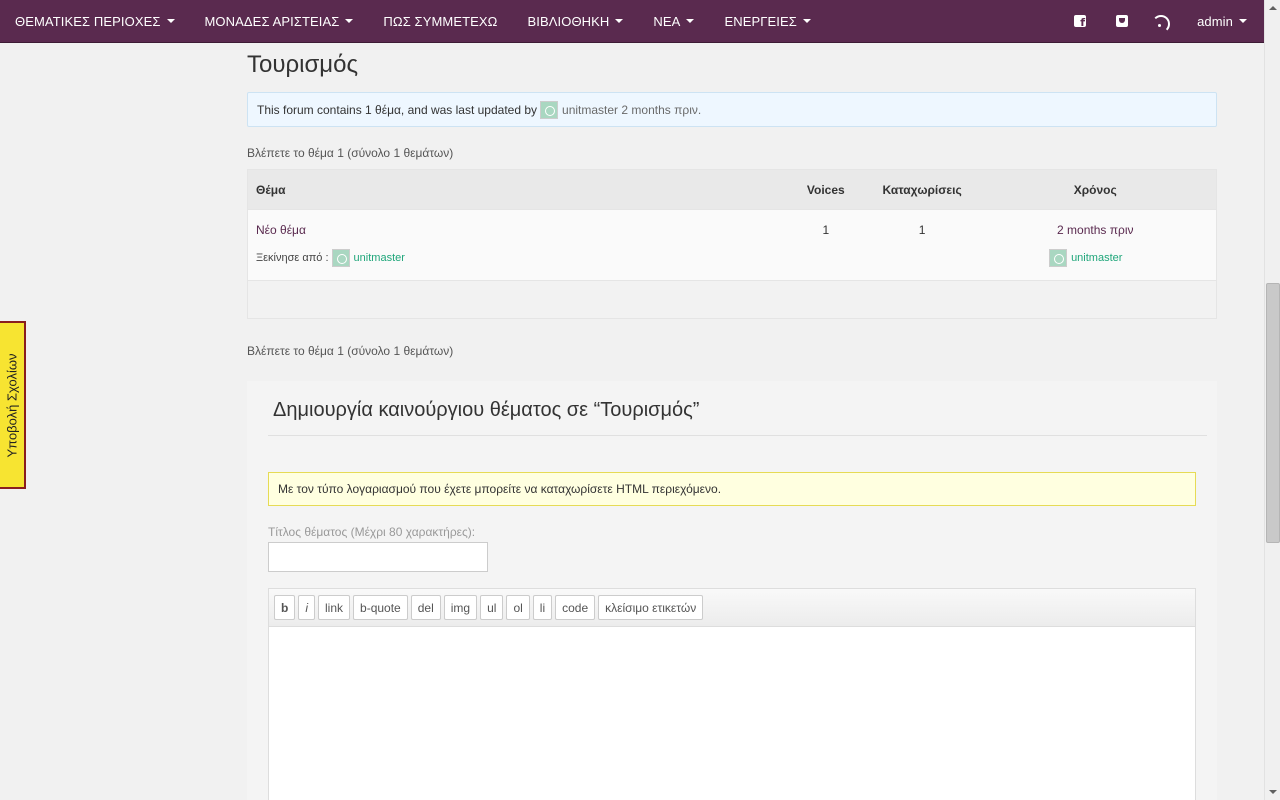 The width and height of the screenshot is (1280, 800). Describe the element at coordinates (732, 299) in the screenshot. I see `table-footer` at that location.